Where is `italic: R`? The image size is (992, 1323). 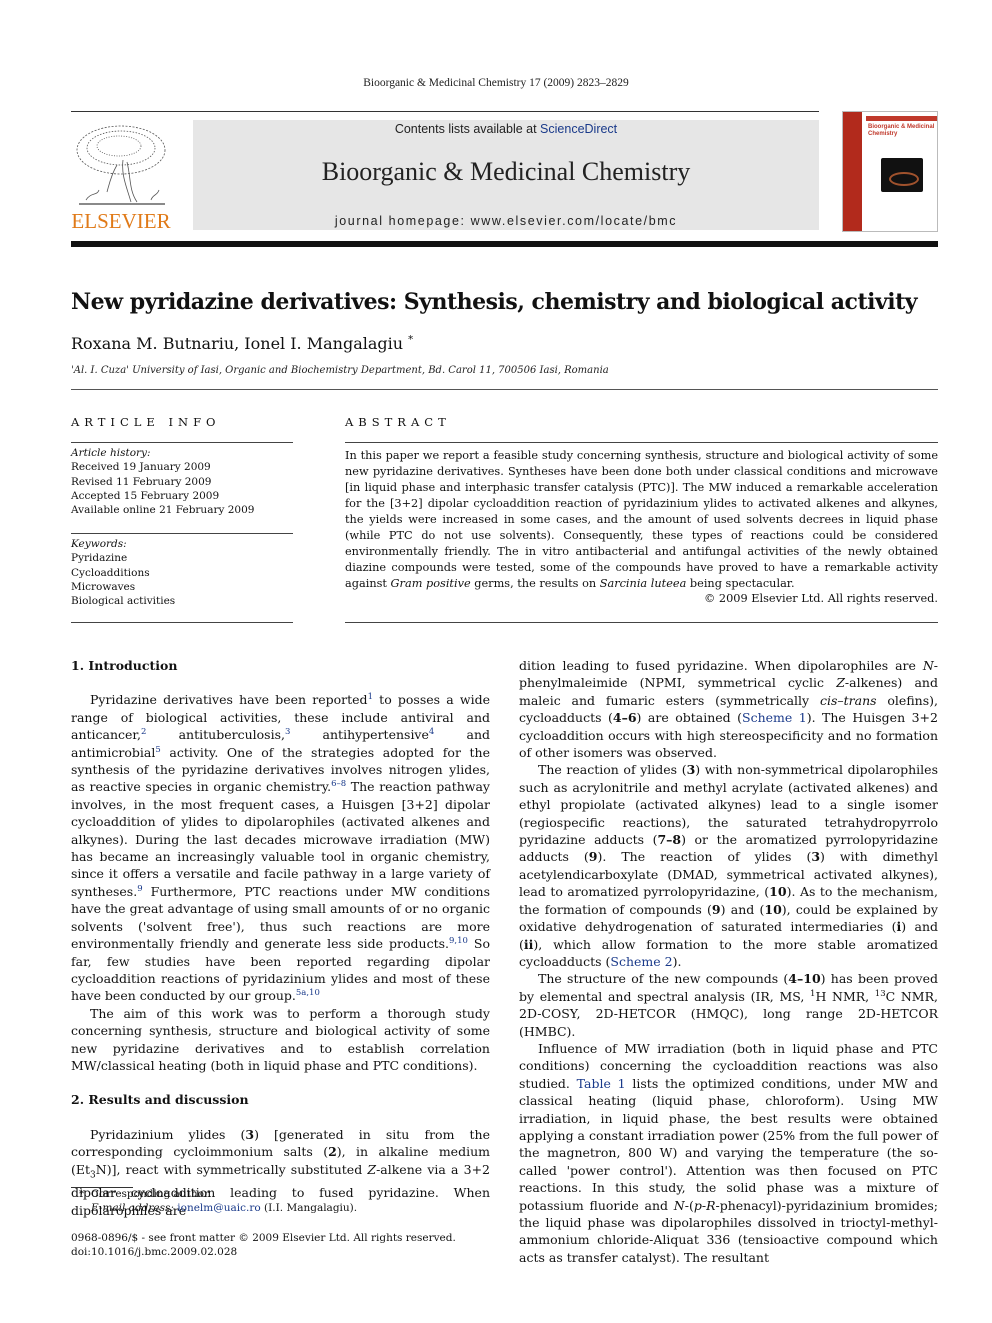
italic: R is located at coordinates (711, 1205).